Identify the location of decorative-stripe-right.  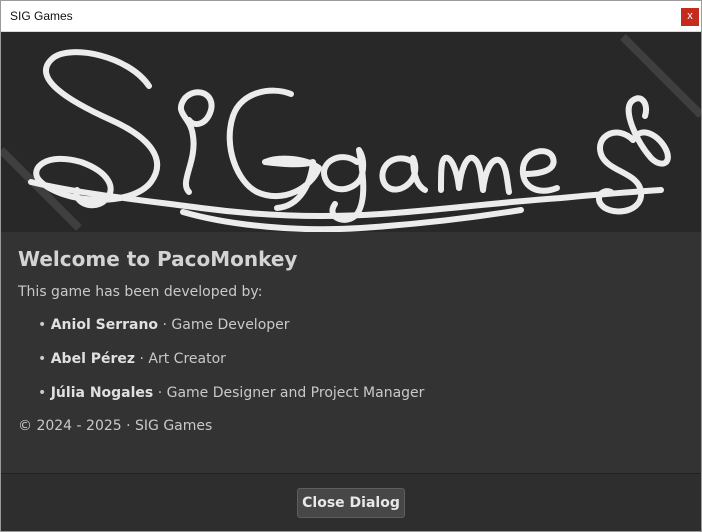
(660, 76).